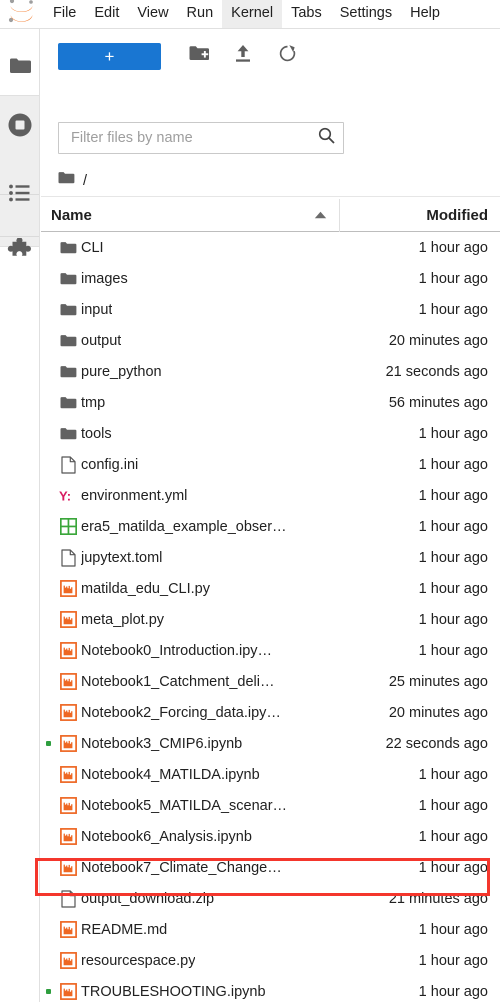  What do you see at coordinates (85, 181) in the screenshot?
I see `breadcrumb-path: /` at bounding box center [85, 181].